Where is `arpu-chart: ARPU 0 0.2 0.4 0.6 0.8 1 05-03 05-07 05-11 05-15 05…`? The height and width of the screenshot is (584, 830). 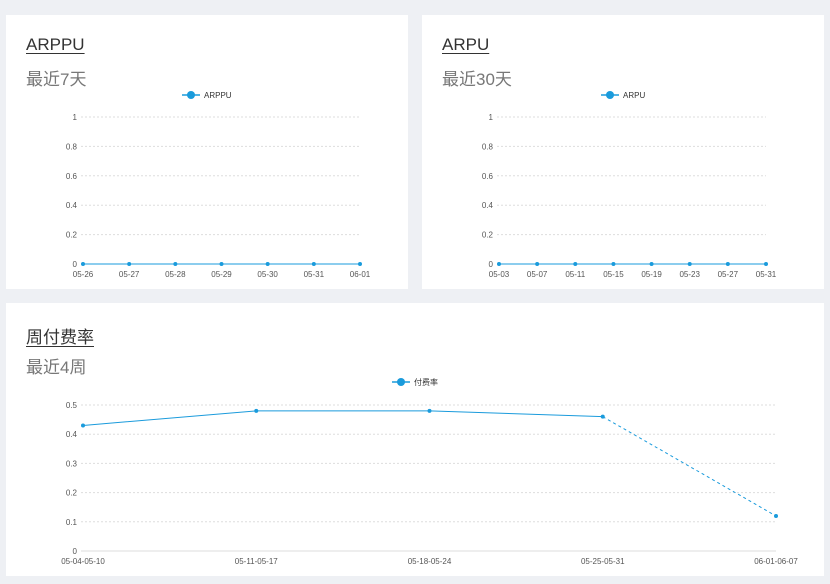 arpu-chart: ARPU 0 0.2 0.4 0.6 0.8 1 05-03 05-07 05-11 05-15 05… is located at coordinates (629, 185).